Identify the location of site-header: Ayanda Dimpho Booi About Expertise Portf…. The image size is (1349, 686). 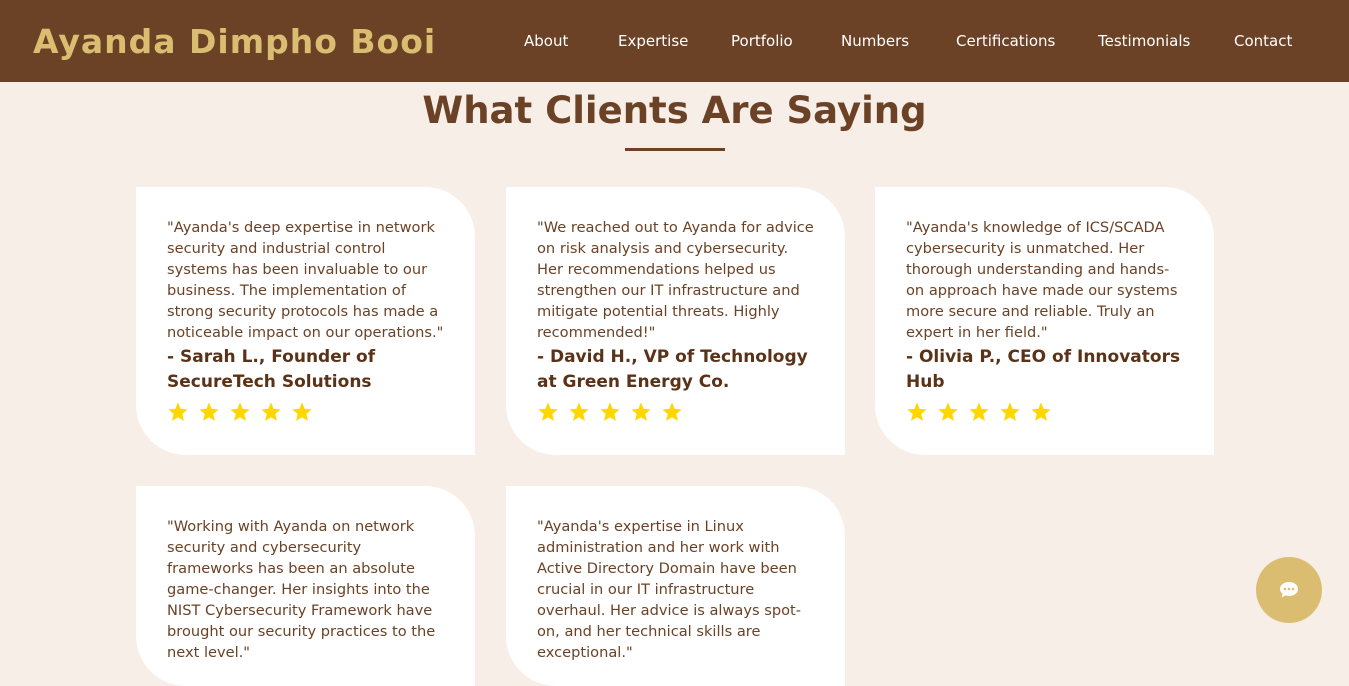
(674, 41).